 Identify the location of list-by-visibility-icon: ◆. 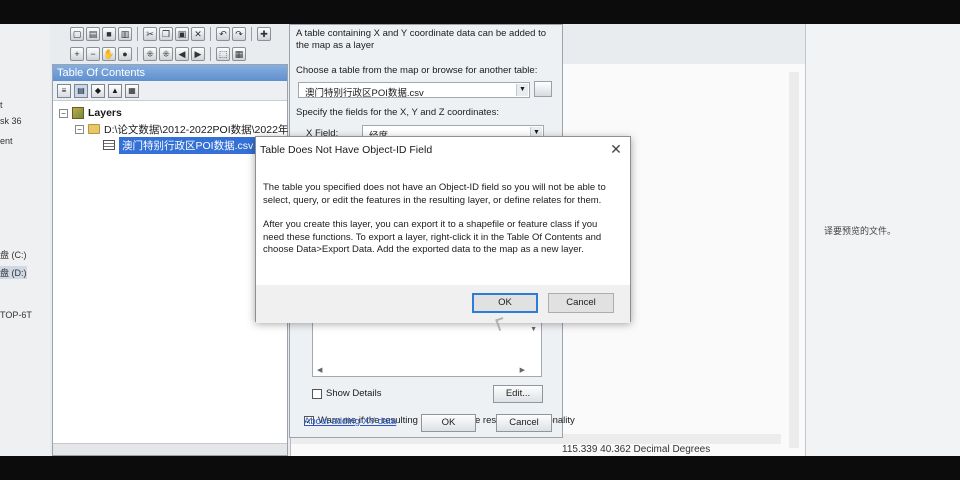
(98, 90).